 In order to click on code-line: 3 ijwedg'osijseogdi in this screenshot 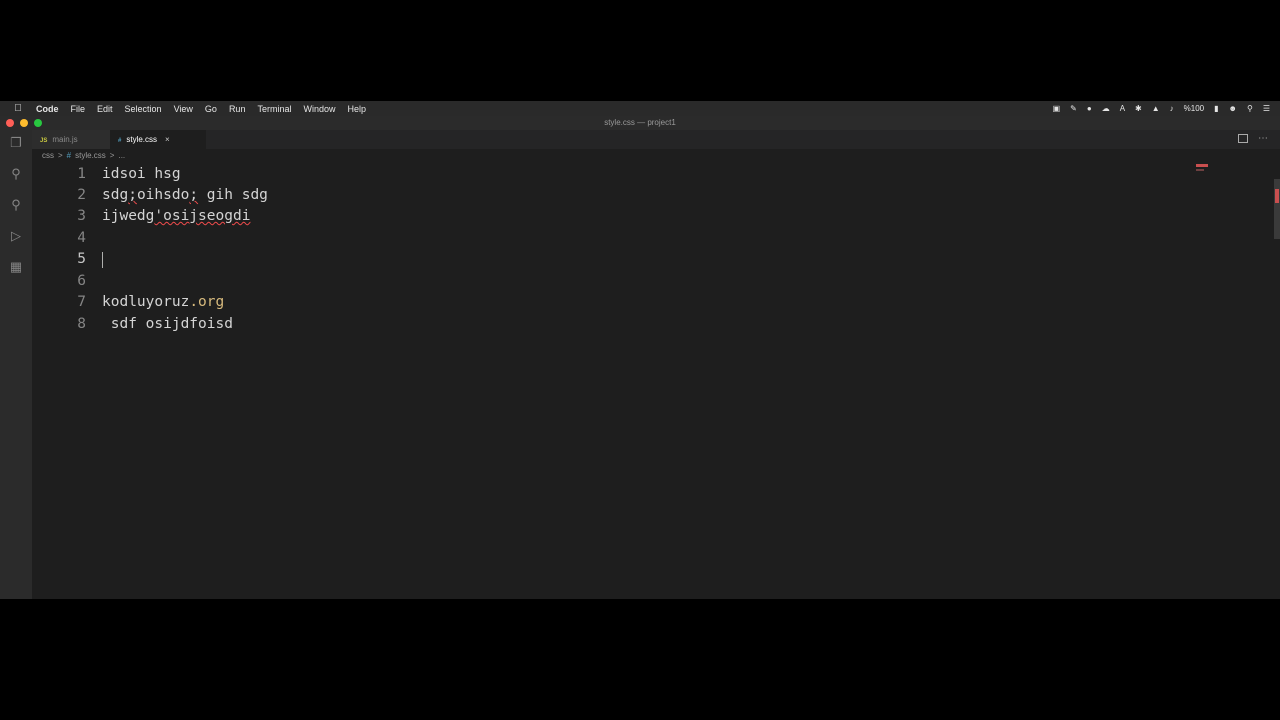, I will do `click(612, 216)`.